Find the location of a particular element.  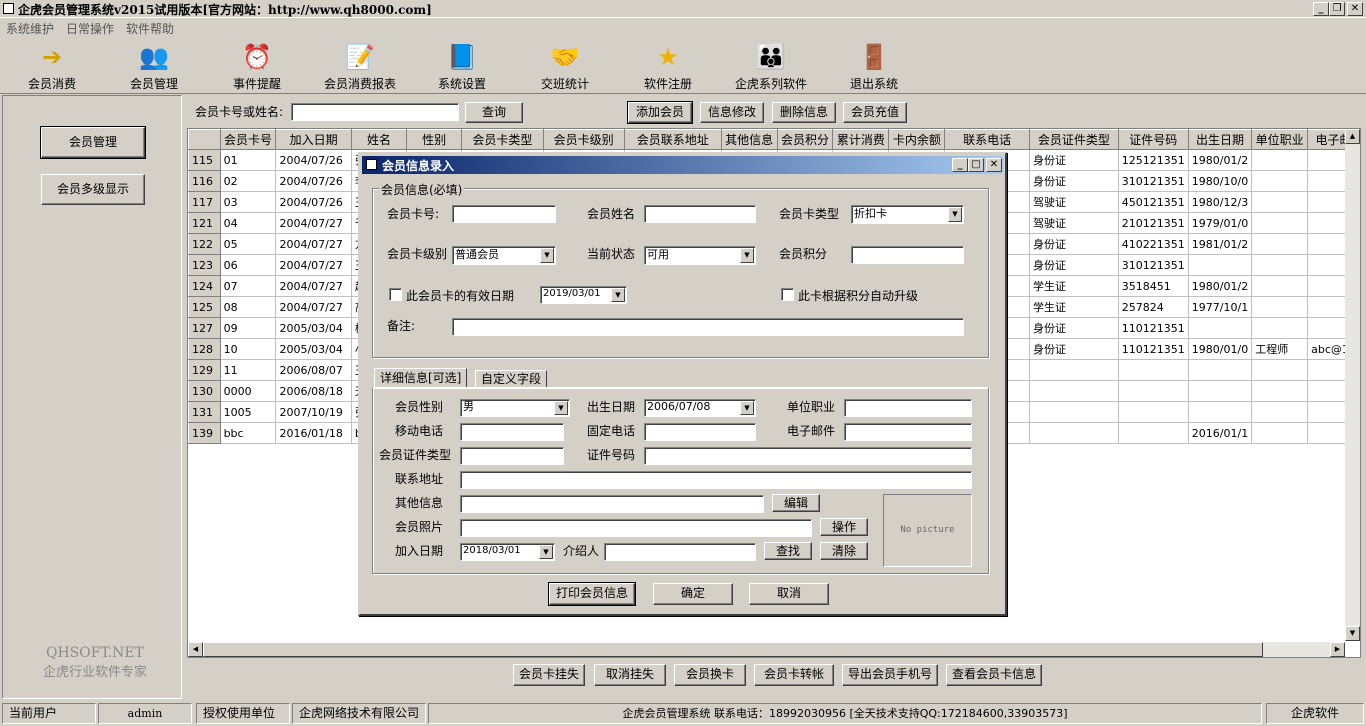

column-header: 单位职业 is located at coordinates (1280, 139).